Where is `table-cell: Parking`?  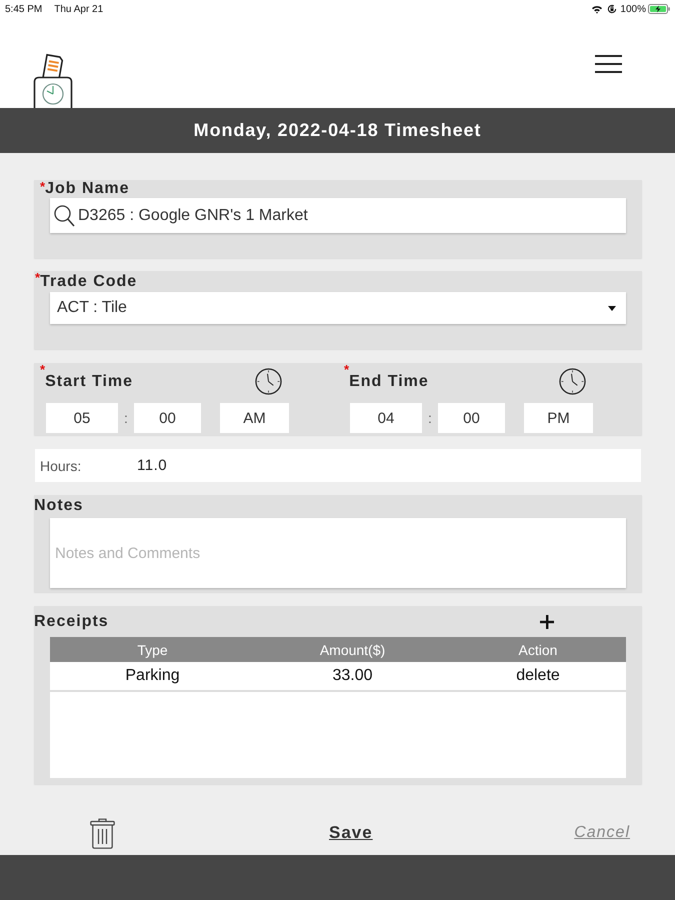
table-cell: Parking is located at coordinates (152, 675).